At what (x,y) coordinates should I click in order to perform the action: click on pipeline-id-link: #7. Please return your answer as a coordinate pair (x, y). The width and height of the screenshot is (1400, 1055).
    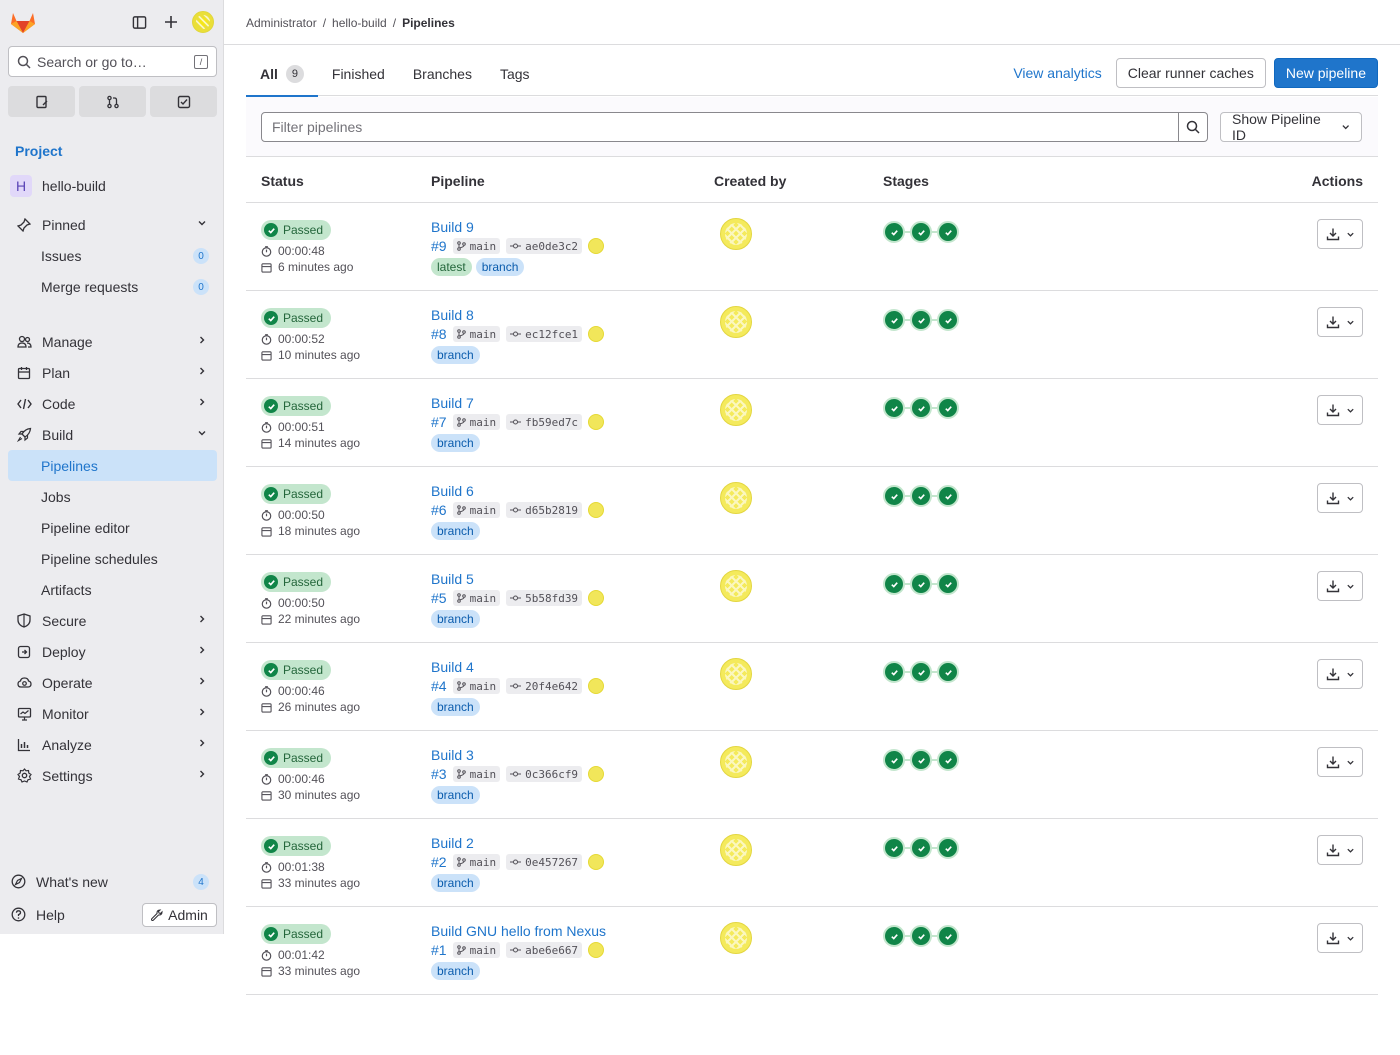
    Looking at the image, I should click on (439, 422).